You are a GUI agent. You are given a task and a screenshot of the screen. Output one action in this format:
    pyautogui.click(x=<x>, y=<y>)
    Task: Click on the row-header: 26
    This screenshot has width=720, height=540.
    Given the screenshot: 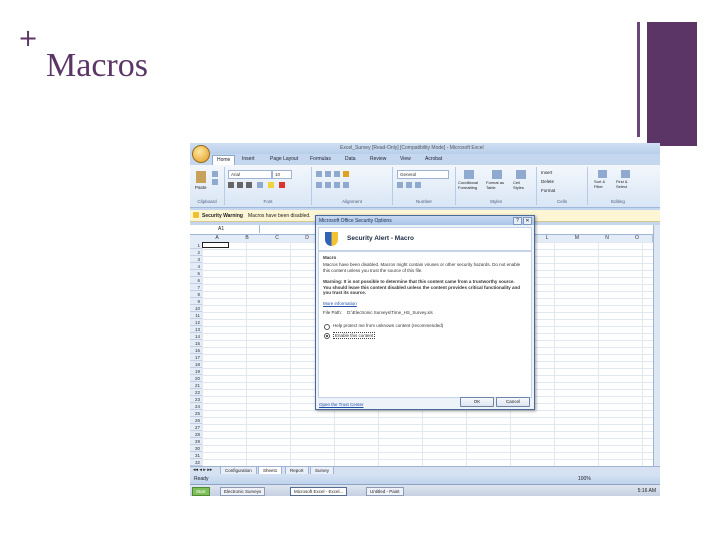 What is the action you would take?
    pyautogui.click(x=196, y=420)
    